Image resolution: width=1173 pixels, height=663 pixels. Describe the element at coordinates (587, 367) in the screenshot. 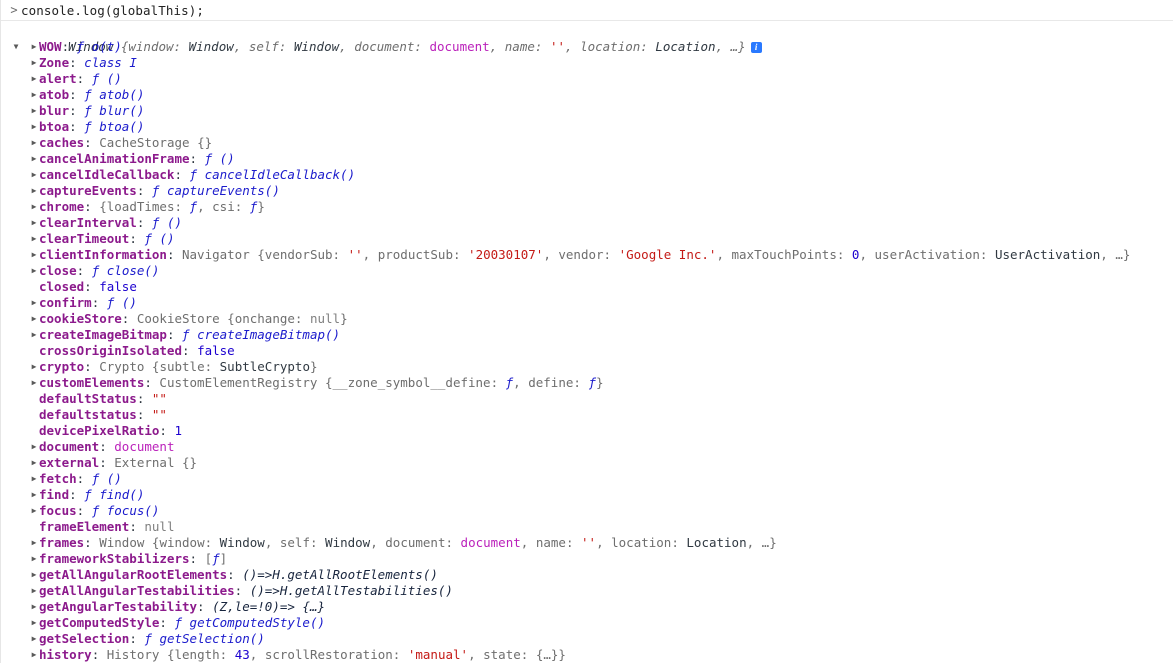

I see `object-property-row: crypto: Crypto {subtle: SubtleCrypto}` at that location.